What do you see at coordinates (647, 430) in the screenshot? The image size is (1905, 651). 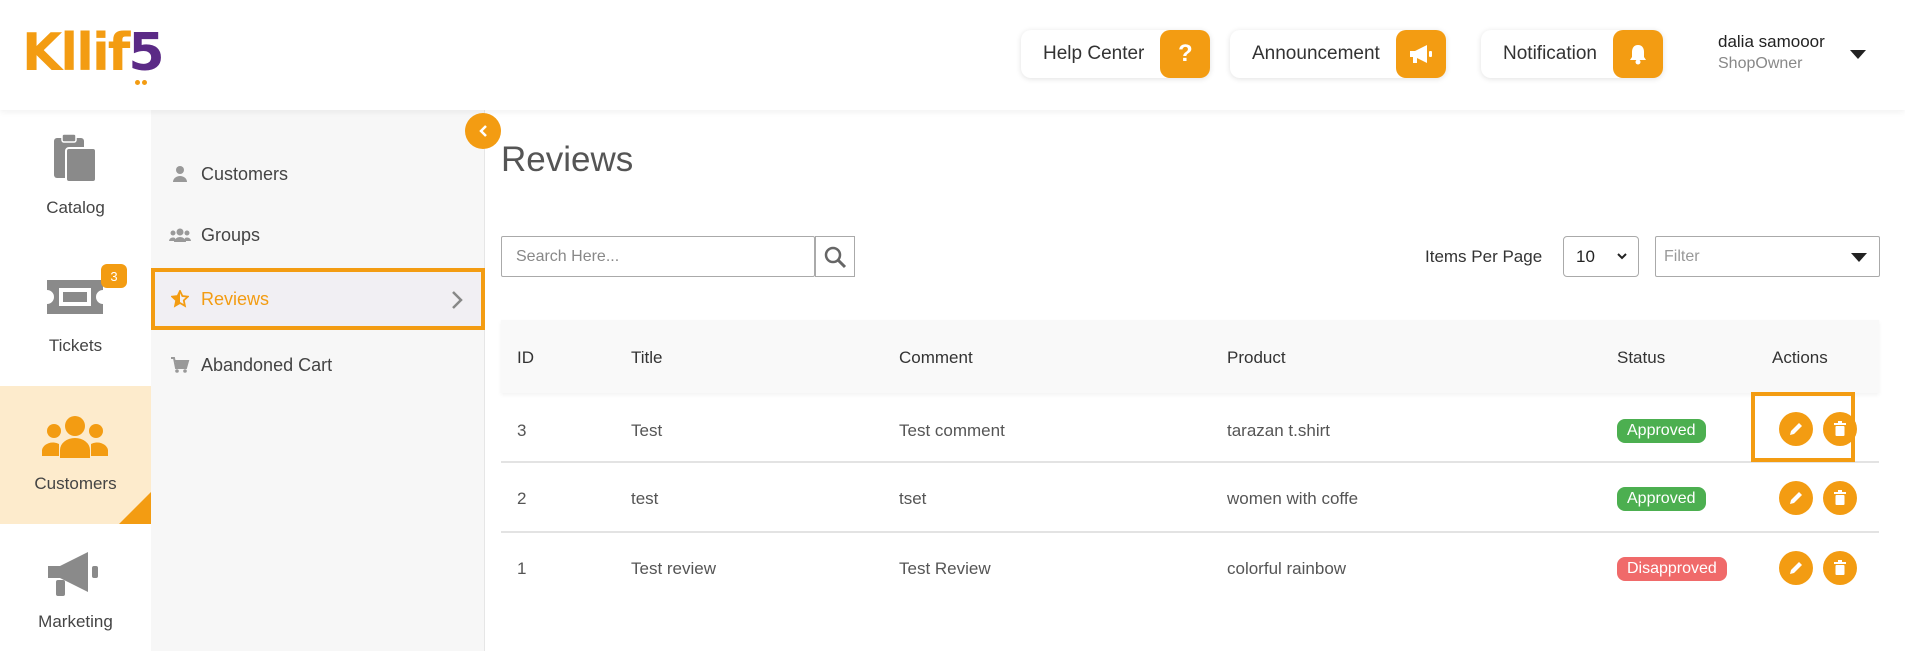 I see `cell-title: Test` at bounding box center [647, 430].